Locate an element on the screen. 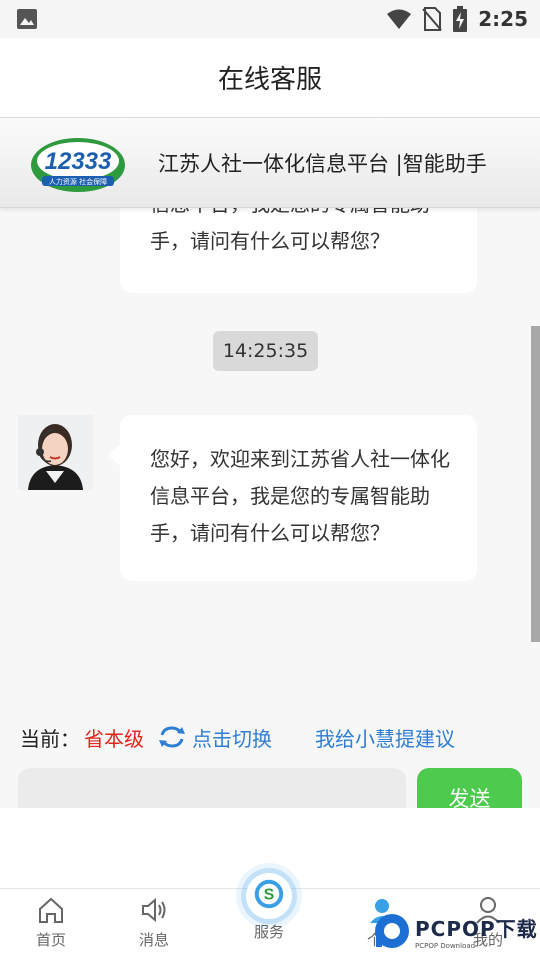 The image size is (540, 960). tab-service: S 服务 is located at coordinates (269, 907).